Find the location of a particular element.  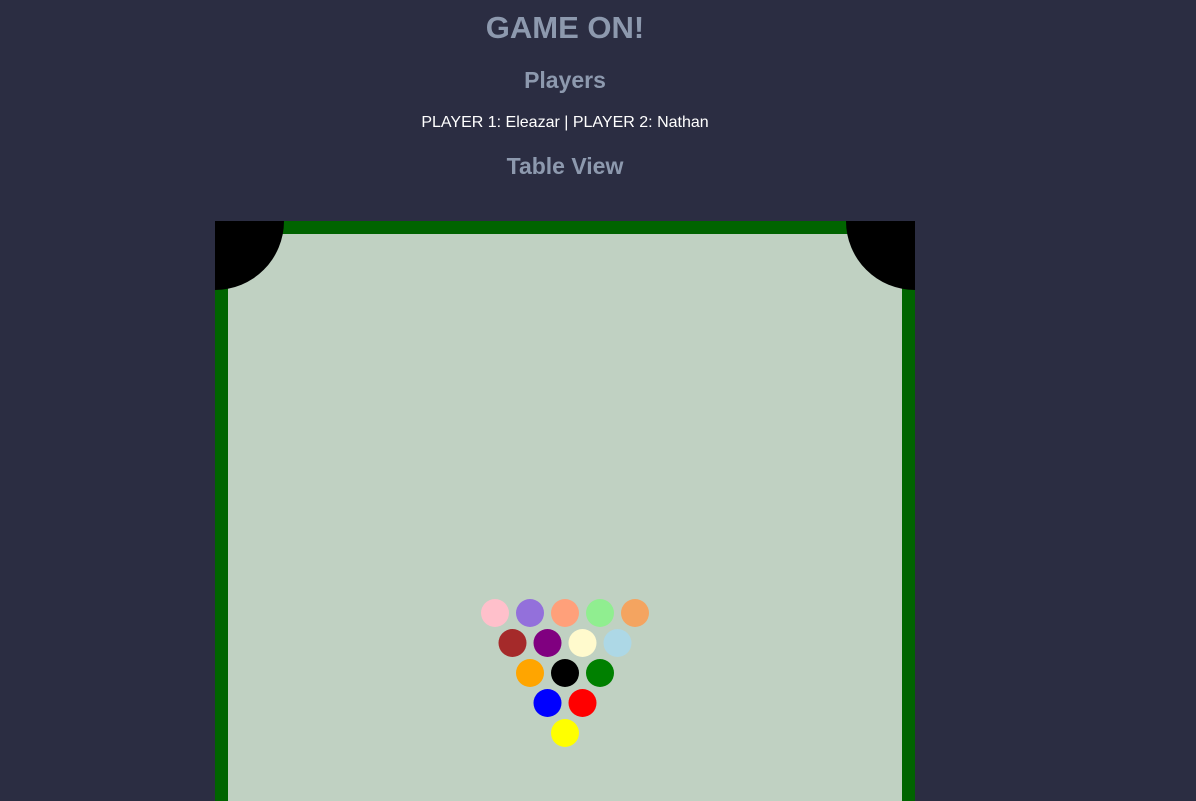

player1-label: PLAYER 1: is located at coordinates (461, 122).